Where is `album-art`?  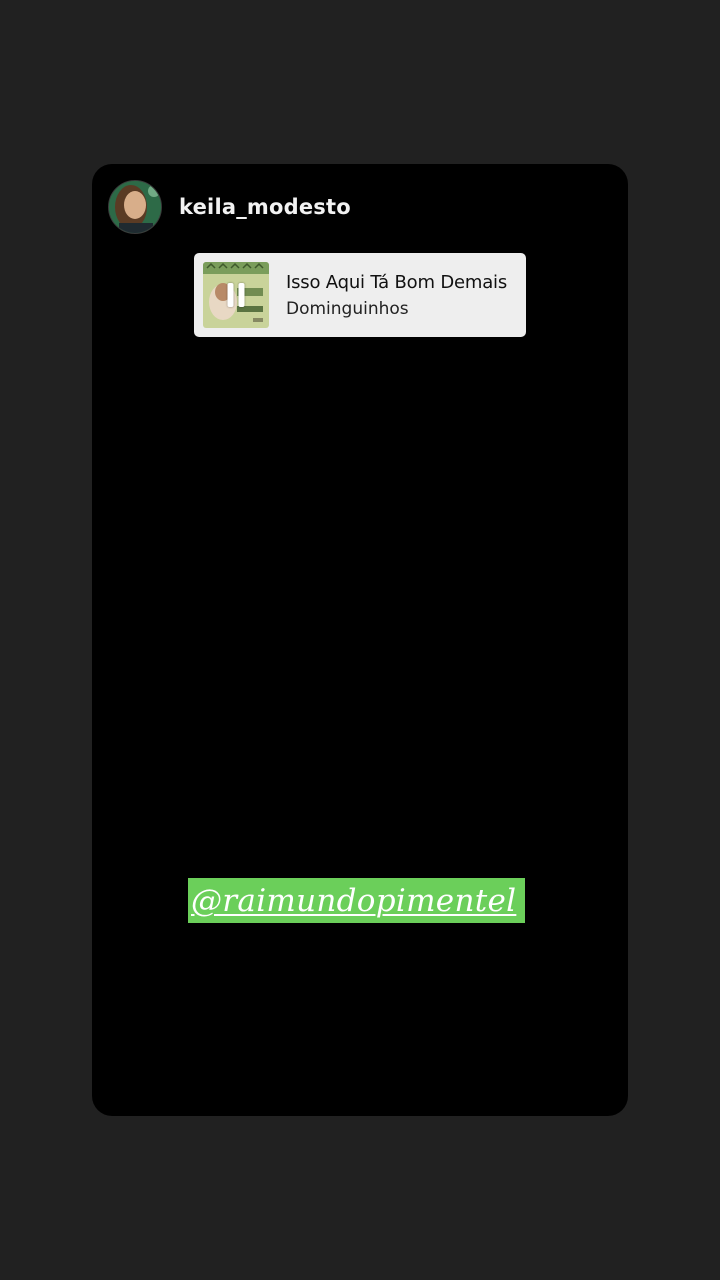
album-art is located at coordinates (236, 295).